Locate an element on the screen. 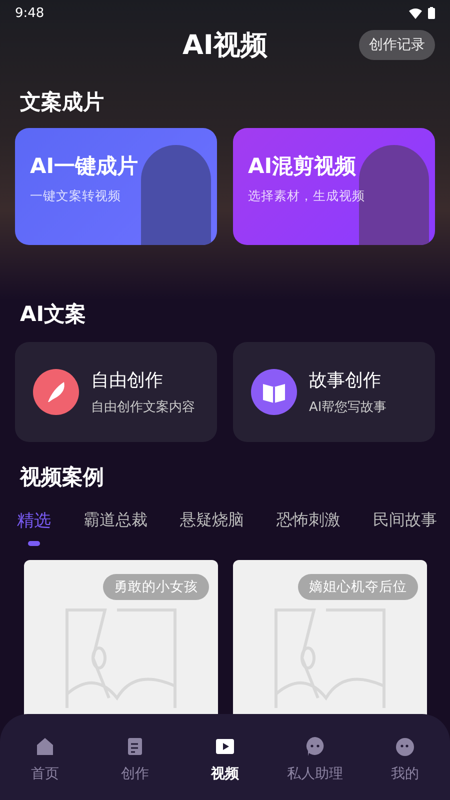 The image size is (450, 800). writing-card: 自由创作 自由创作文案内容 is located at coordinates (116, 392).